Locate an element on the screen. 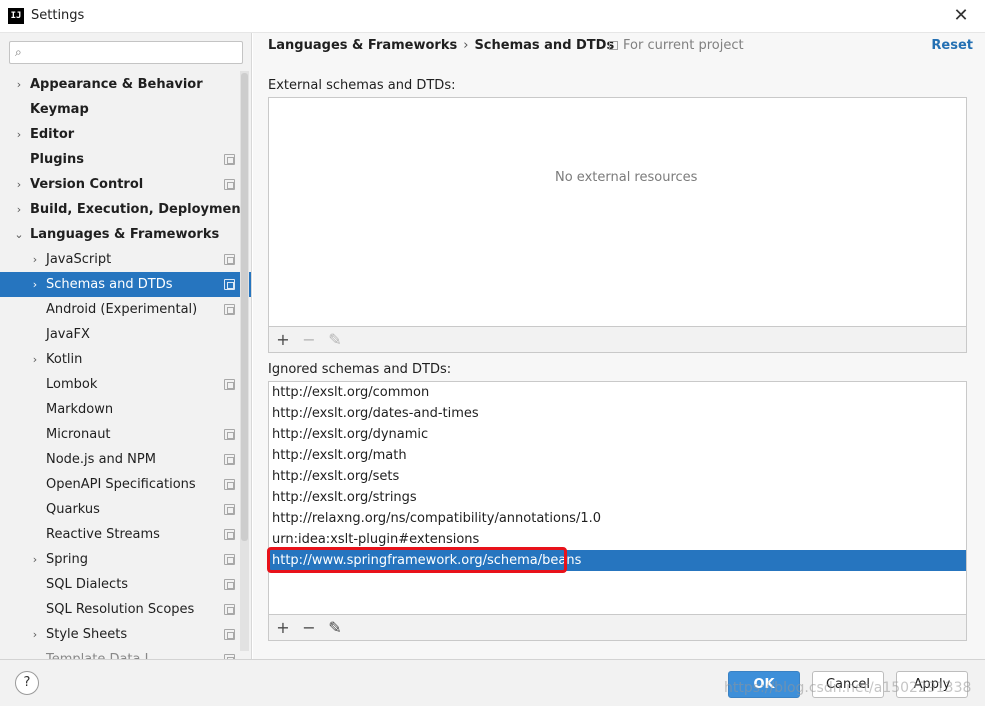  sidebar-item-label: Languages & Frameworks is located at coordinates (125, 234).